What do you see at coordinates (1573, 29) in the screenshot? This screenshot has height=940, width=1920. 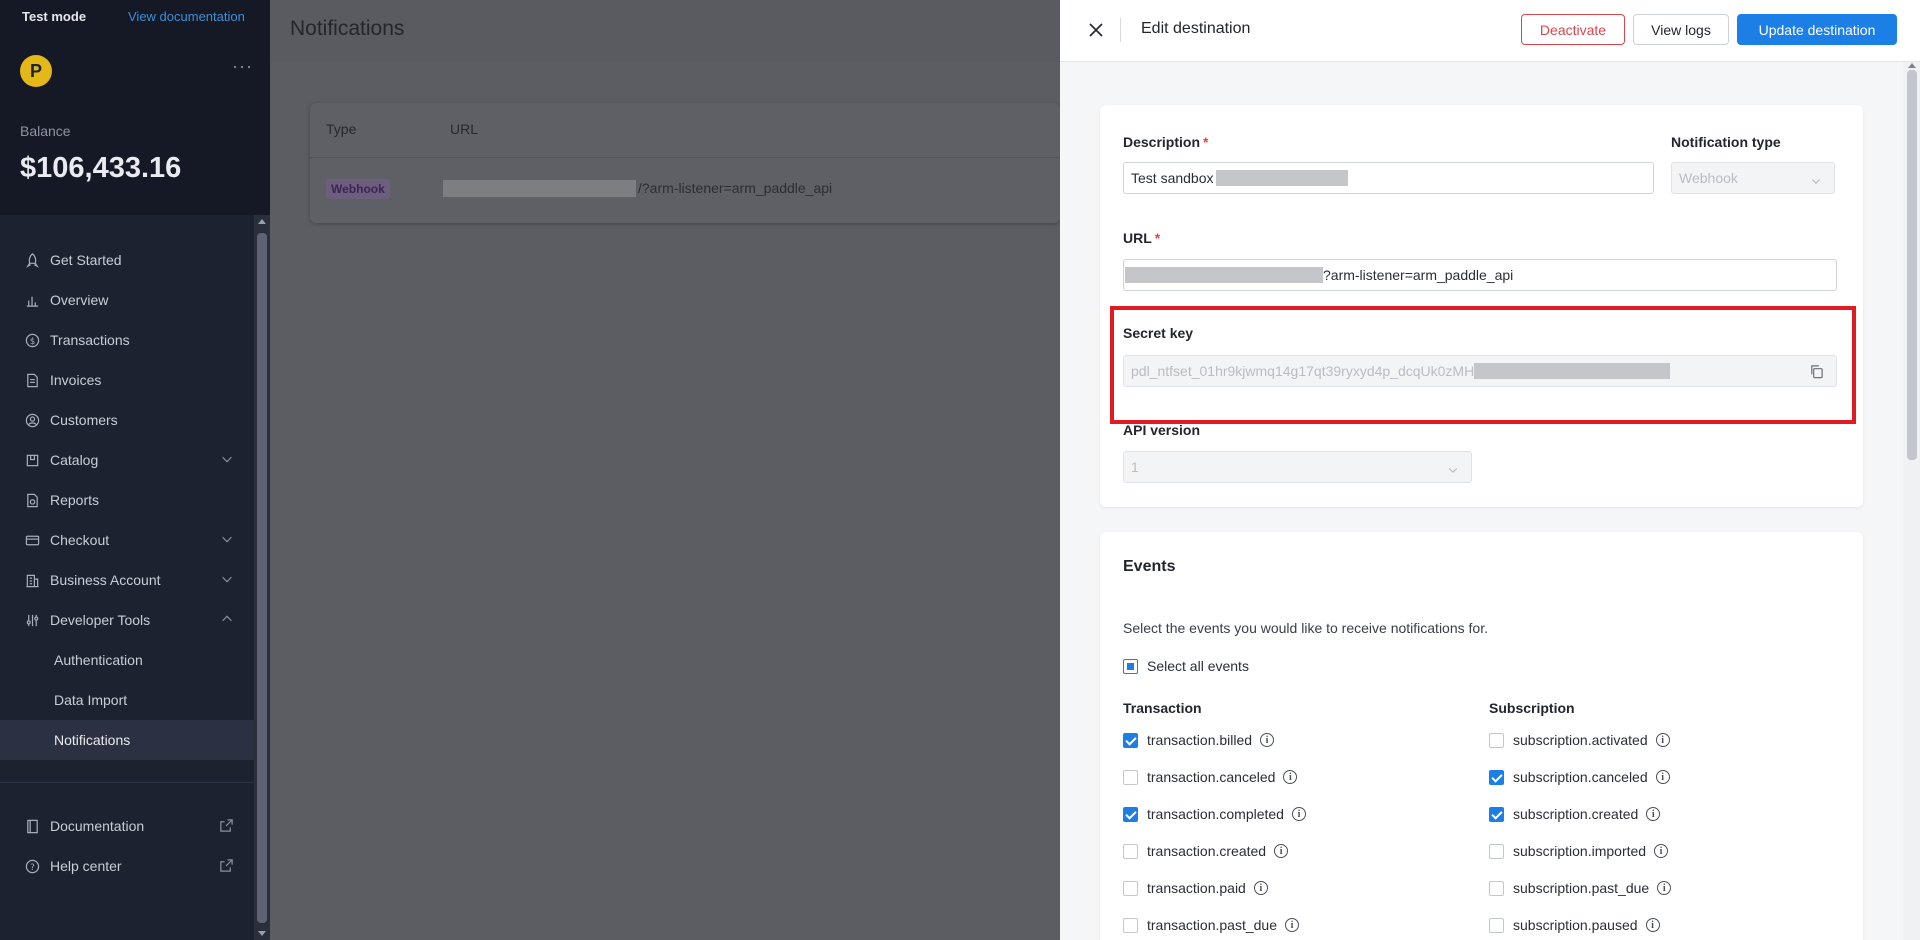 I see `deactivate-button: Deactivate` at bounding box center [1573, 29].